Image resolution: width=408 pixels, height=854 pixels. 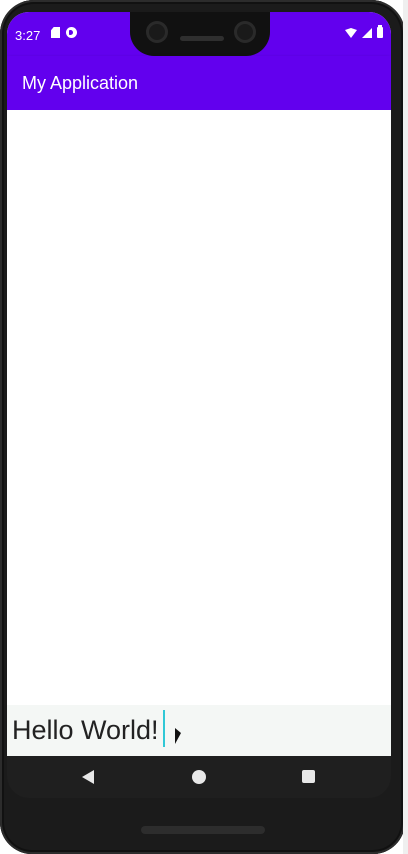 What do you see at coordinates (85, 730) in the screenshot?
I see `hello-world-text: Hello World!` at bounding box center [85, 730].